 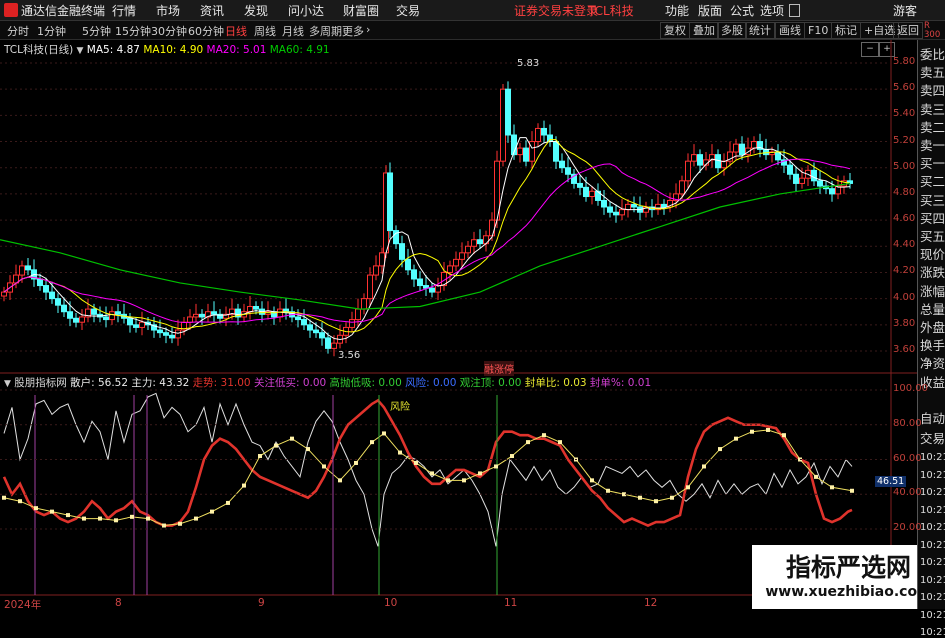 What do you see at coordinates (212, 10) in the screenshot?
I see `menu-news: 资讯` at bounding box center [212, 10].